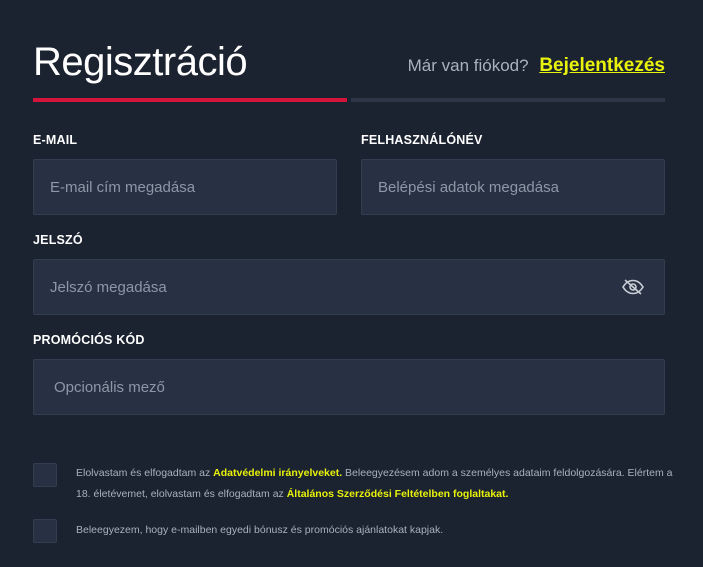  I want to click on password-field, so click(349, 287).